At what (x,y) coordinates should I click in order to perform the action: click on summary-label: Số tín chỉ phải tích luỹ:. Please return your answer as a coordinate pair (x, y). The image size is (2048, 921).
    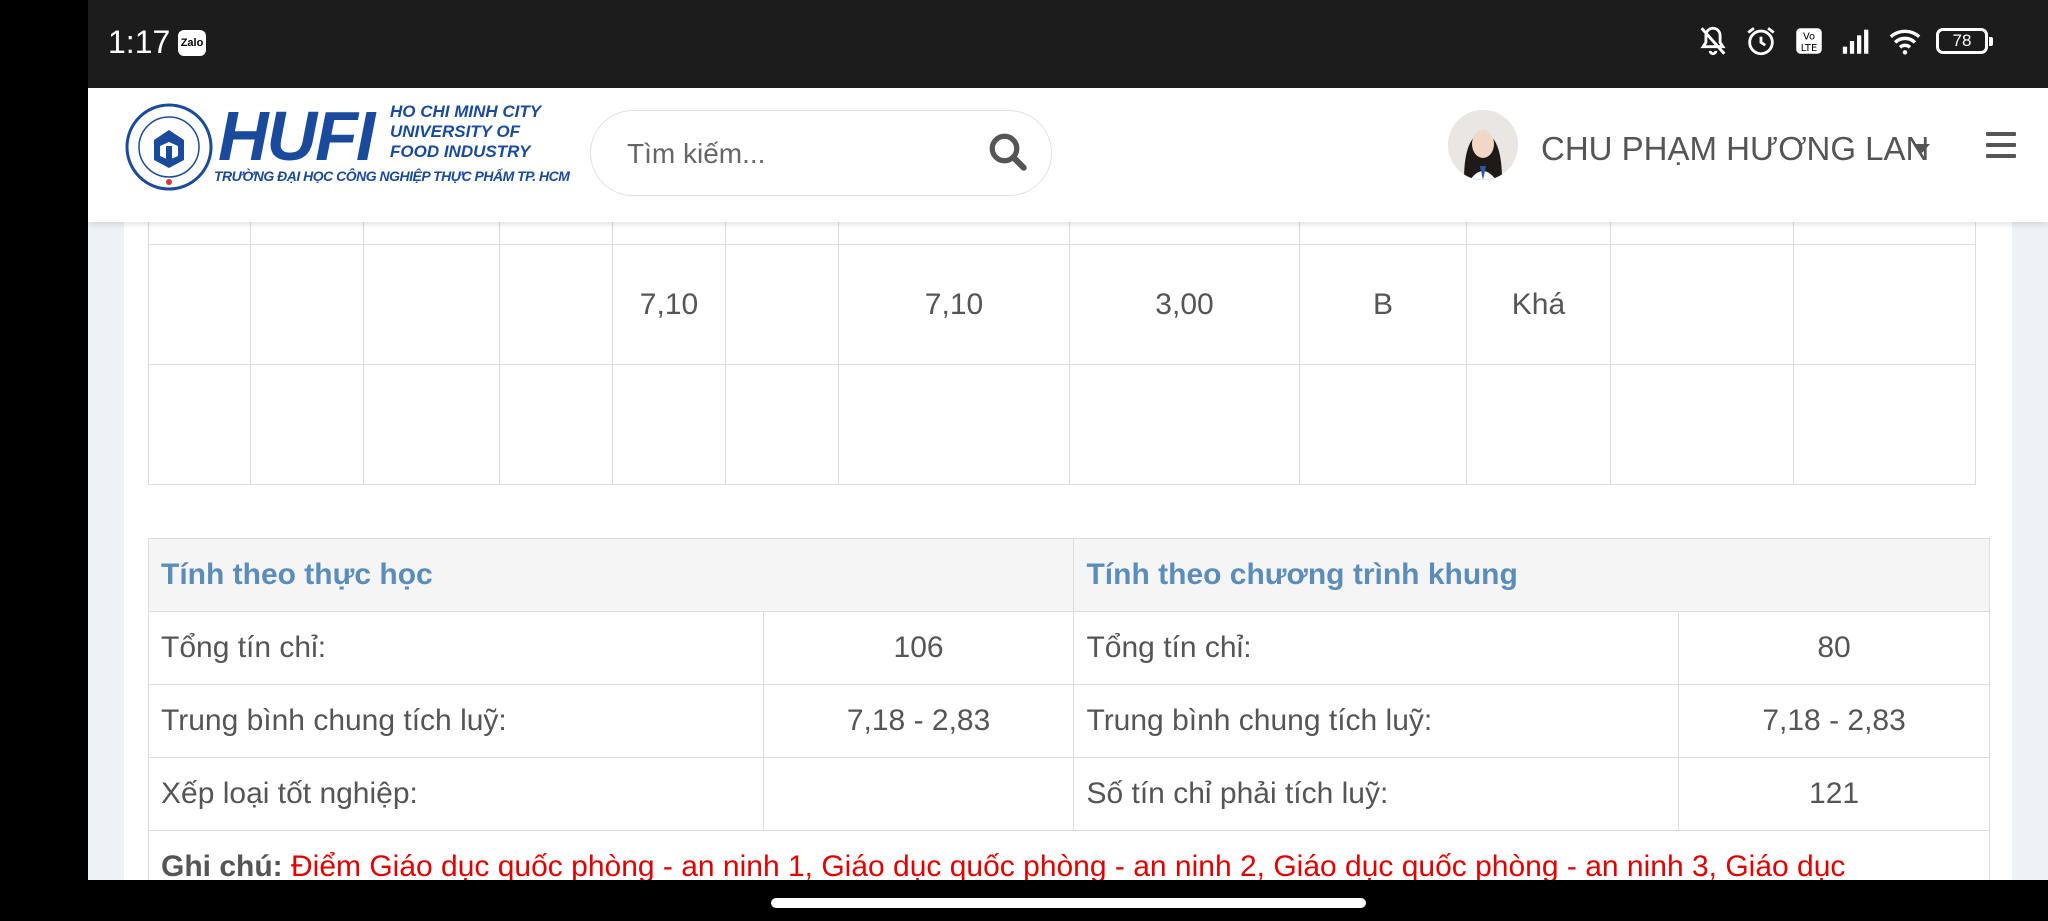
    Looking at the image, I should click on (1376, 794).